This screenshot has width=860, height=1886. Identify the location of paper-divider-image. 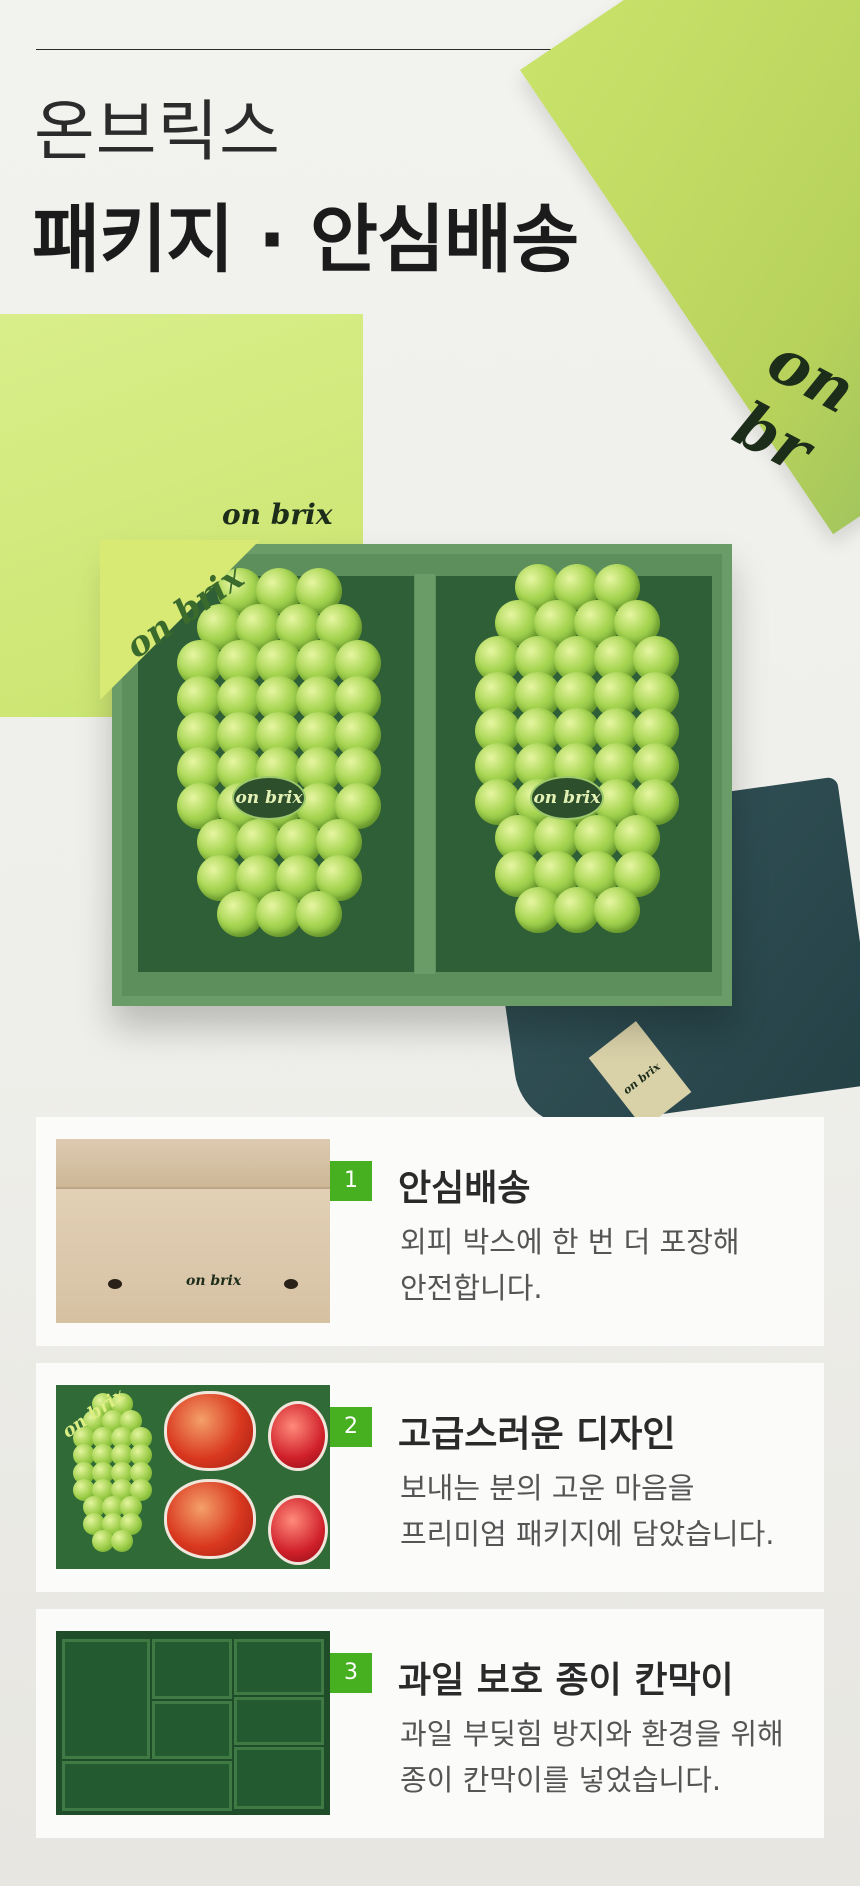
(193, 1723).